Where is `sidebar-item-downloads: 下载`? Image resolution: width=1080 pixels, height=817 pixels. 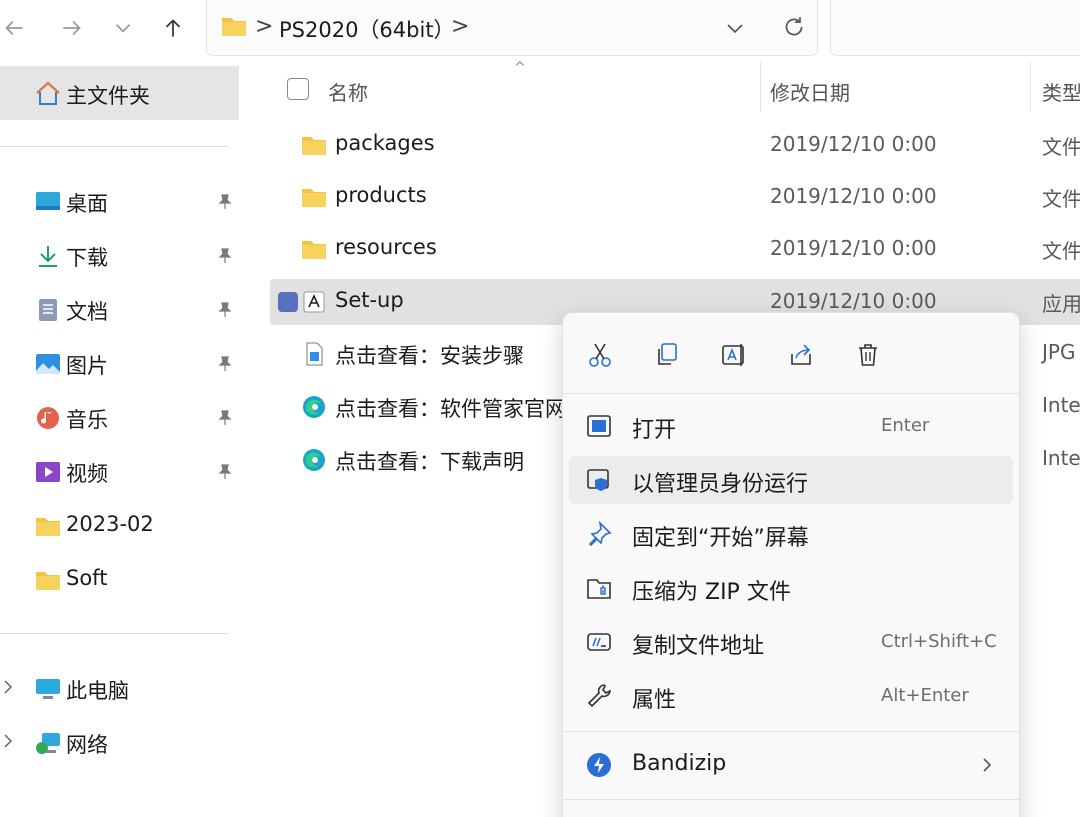 sidebar-item-downloads: 下载 is located at coordinates (120, 256).